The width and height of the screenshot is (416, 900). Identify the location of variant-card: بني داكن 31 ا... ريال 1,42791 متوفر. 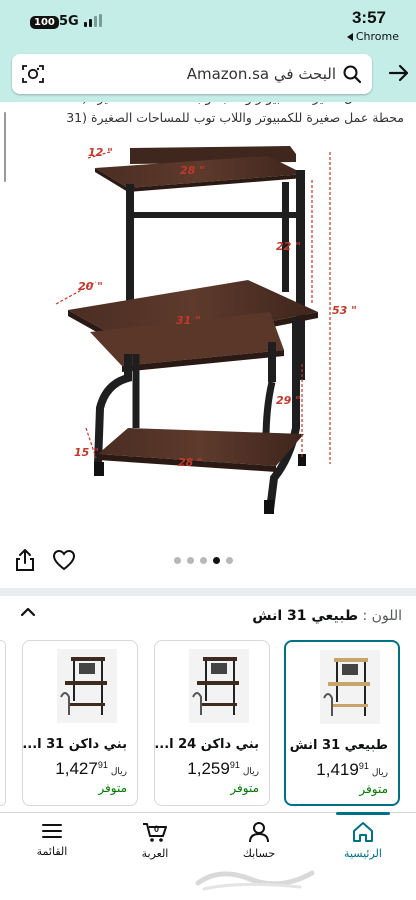
(80, 723).